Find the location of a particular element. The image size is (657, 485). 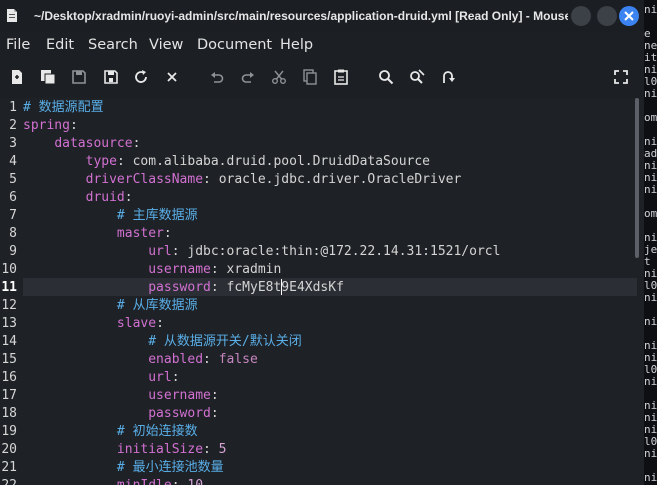

menu-bar: File Edit Search View Document Help is located at coordinates (322, 45).